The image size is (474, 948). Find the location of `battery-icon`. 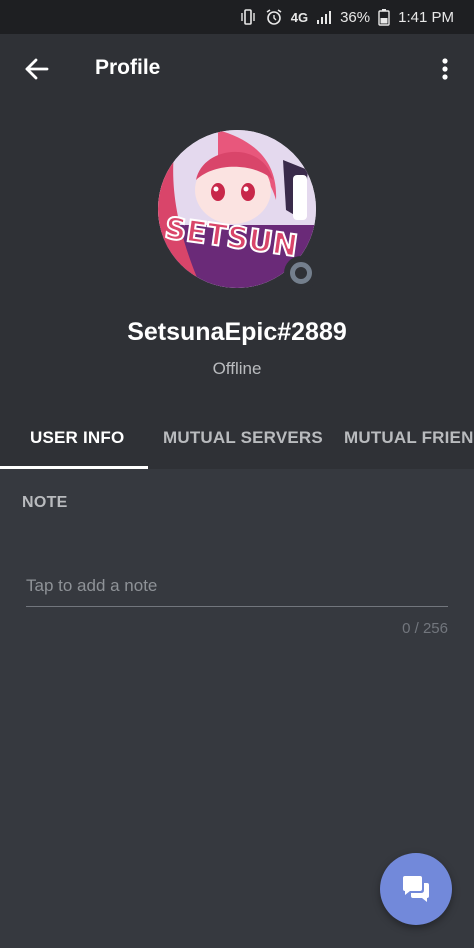

battery-icon is located at coordinates (384, 17).